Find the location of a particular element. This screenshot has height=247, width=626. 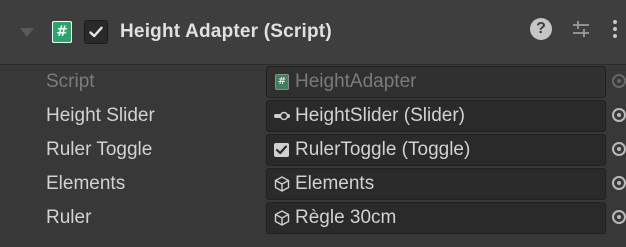

field-row-elements: Elements Elements is located at coordinates (313, 185).